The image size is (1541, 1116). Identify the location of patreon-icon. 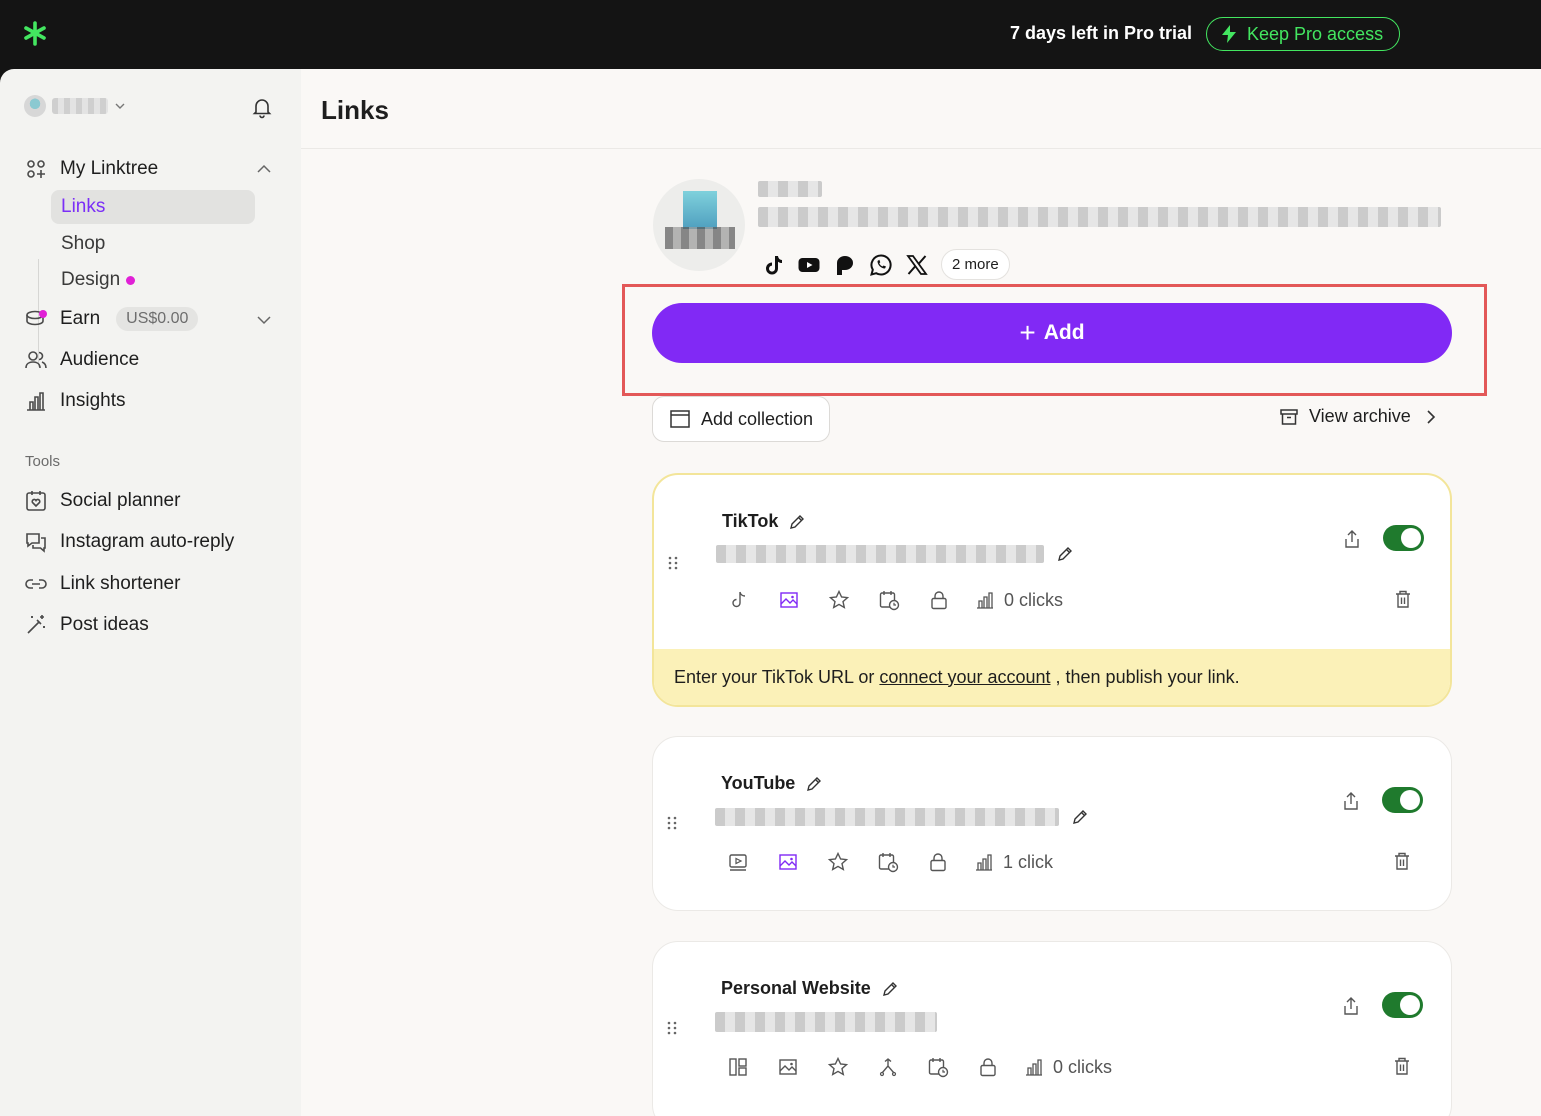
(845, 265).